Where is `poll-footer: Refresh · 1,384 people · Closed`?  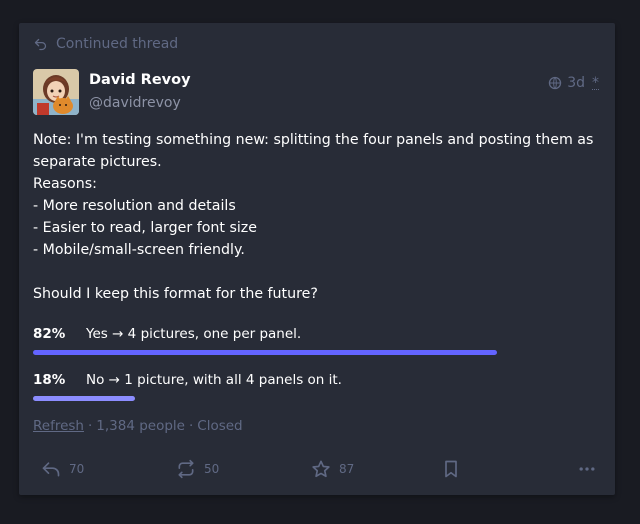 poll-footer: Refresh · 1,384 people · Closed is located at coordinates (138, 426).